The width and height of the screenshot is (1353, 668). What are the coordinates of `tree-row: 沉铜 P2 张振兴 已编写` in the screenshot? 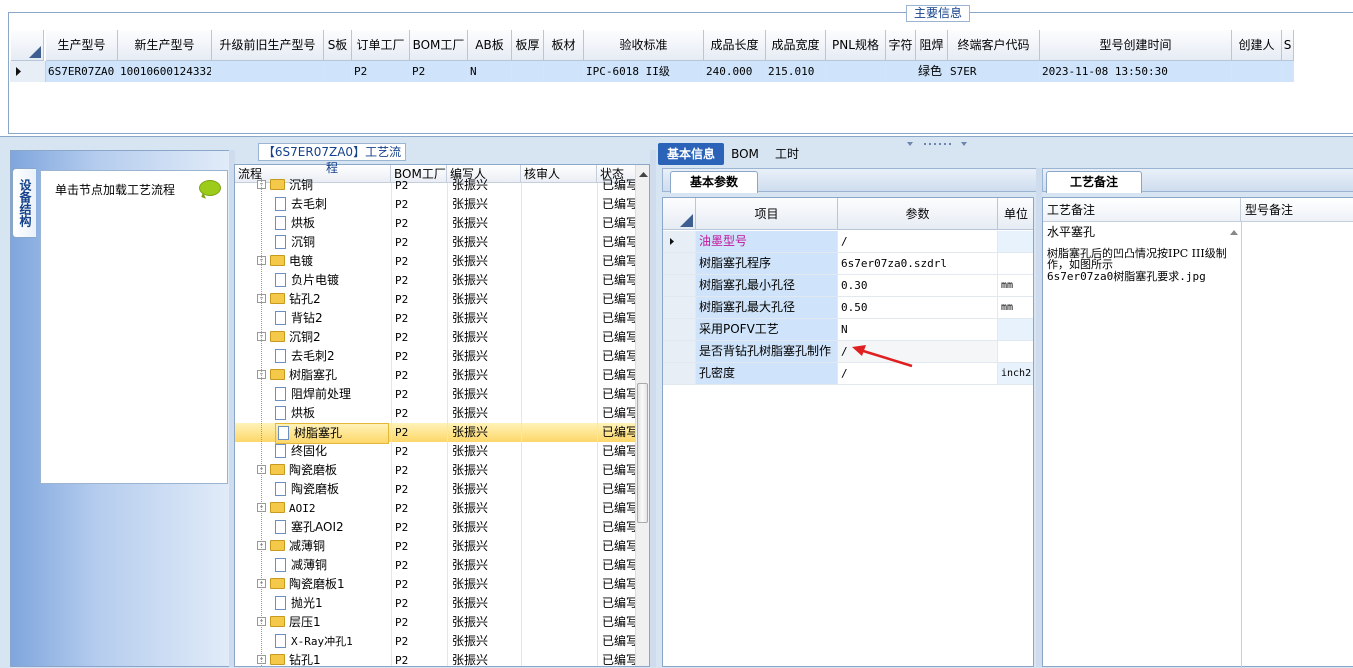 It's located at (435, 242).